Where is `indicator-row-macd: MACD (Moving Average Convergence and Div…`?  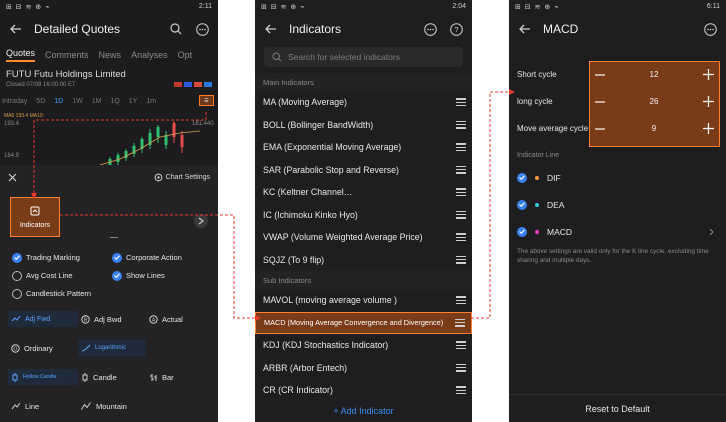
indicator-row-macd: MACD (Moving Average Convergence and Div… is located at coordinates (363, 322).